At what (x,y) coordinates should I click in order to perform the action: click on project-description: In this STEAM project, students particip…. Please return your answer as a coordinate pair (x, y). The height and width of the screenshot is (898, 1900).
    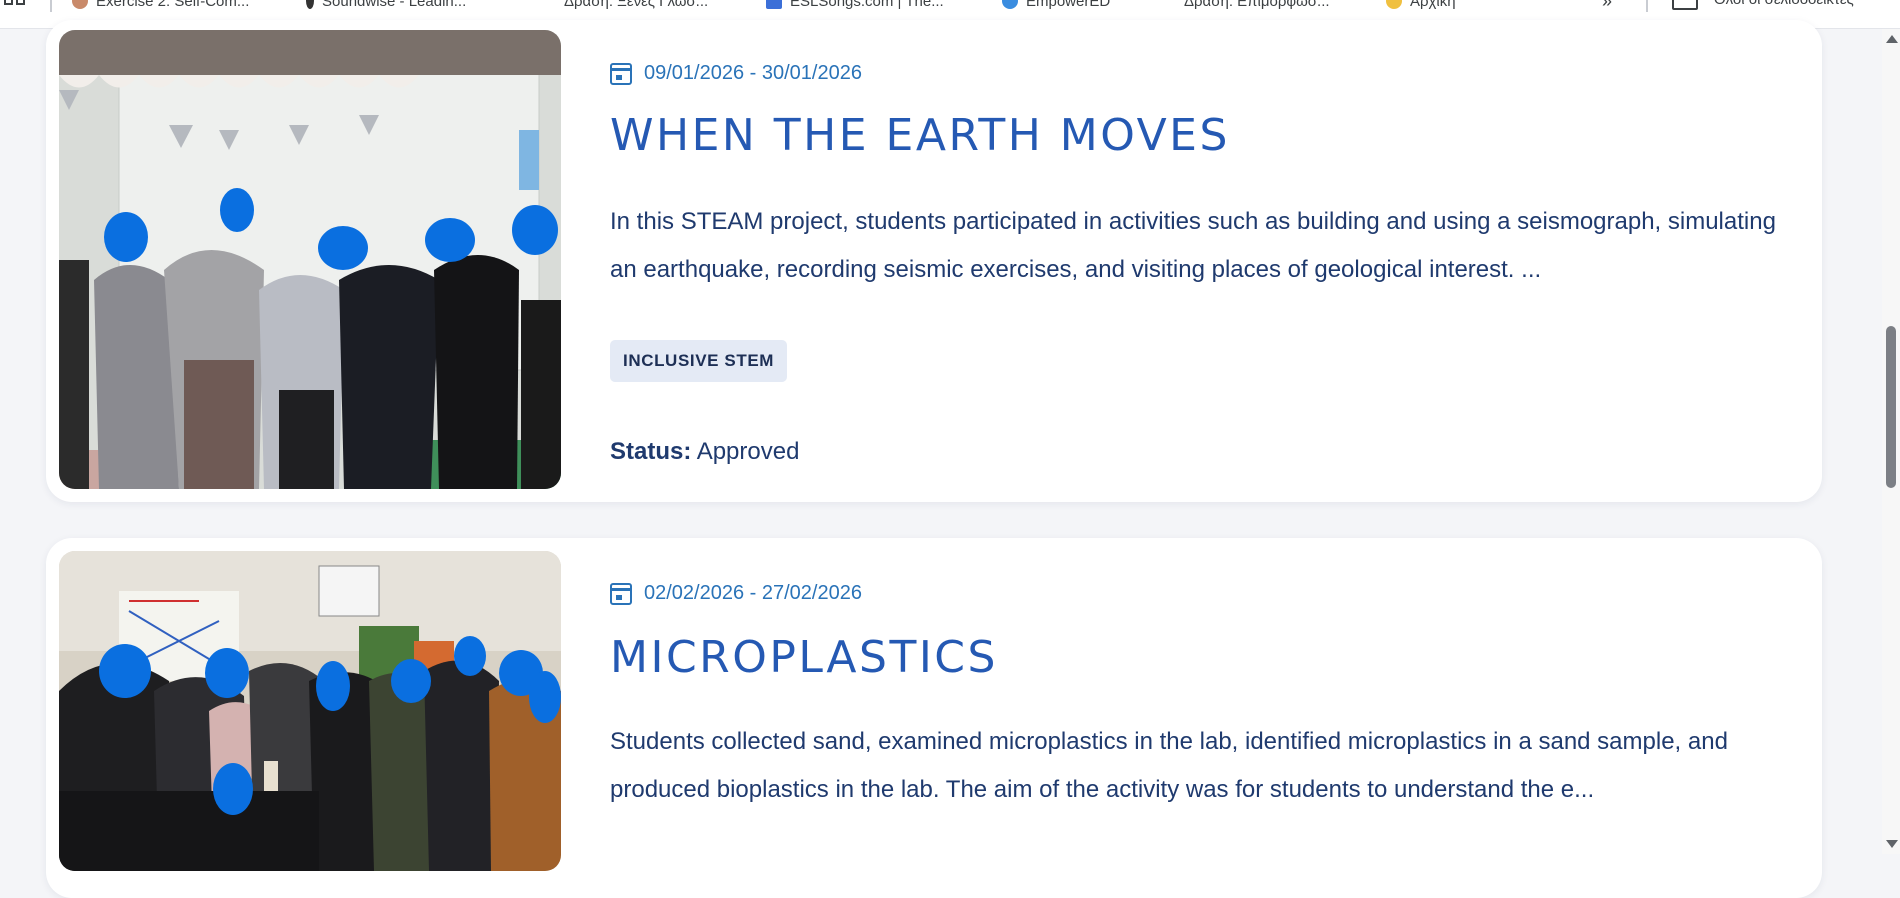
    Looking at the image, I should click on (1193, 245).